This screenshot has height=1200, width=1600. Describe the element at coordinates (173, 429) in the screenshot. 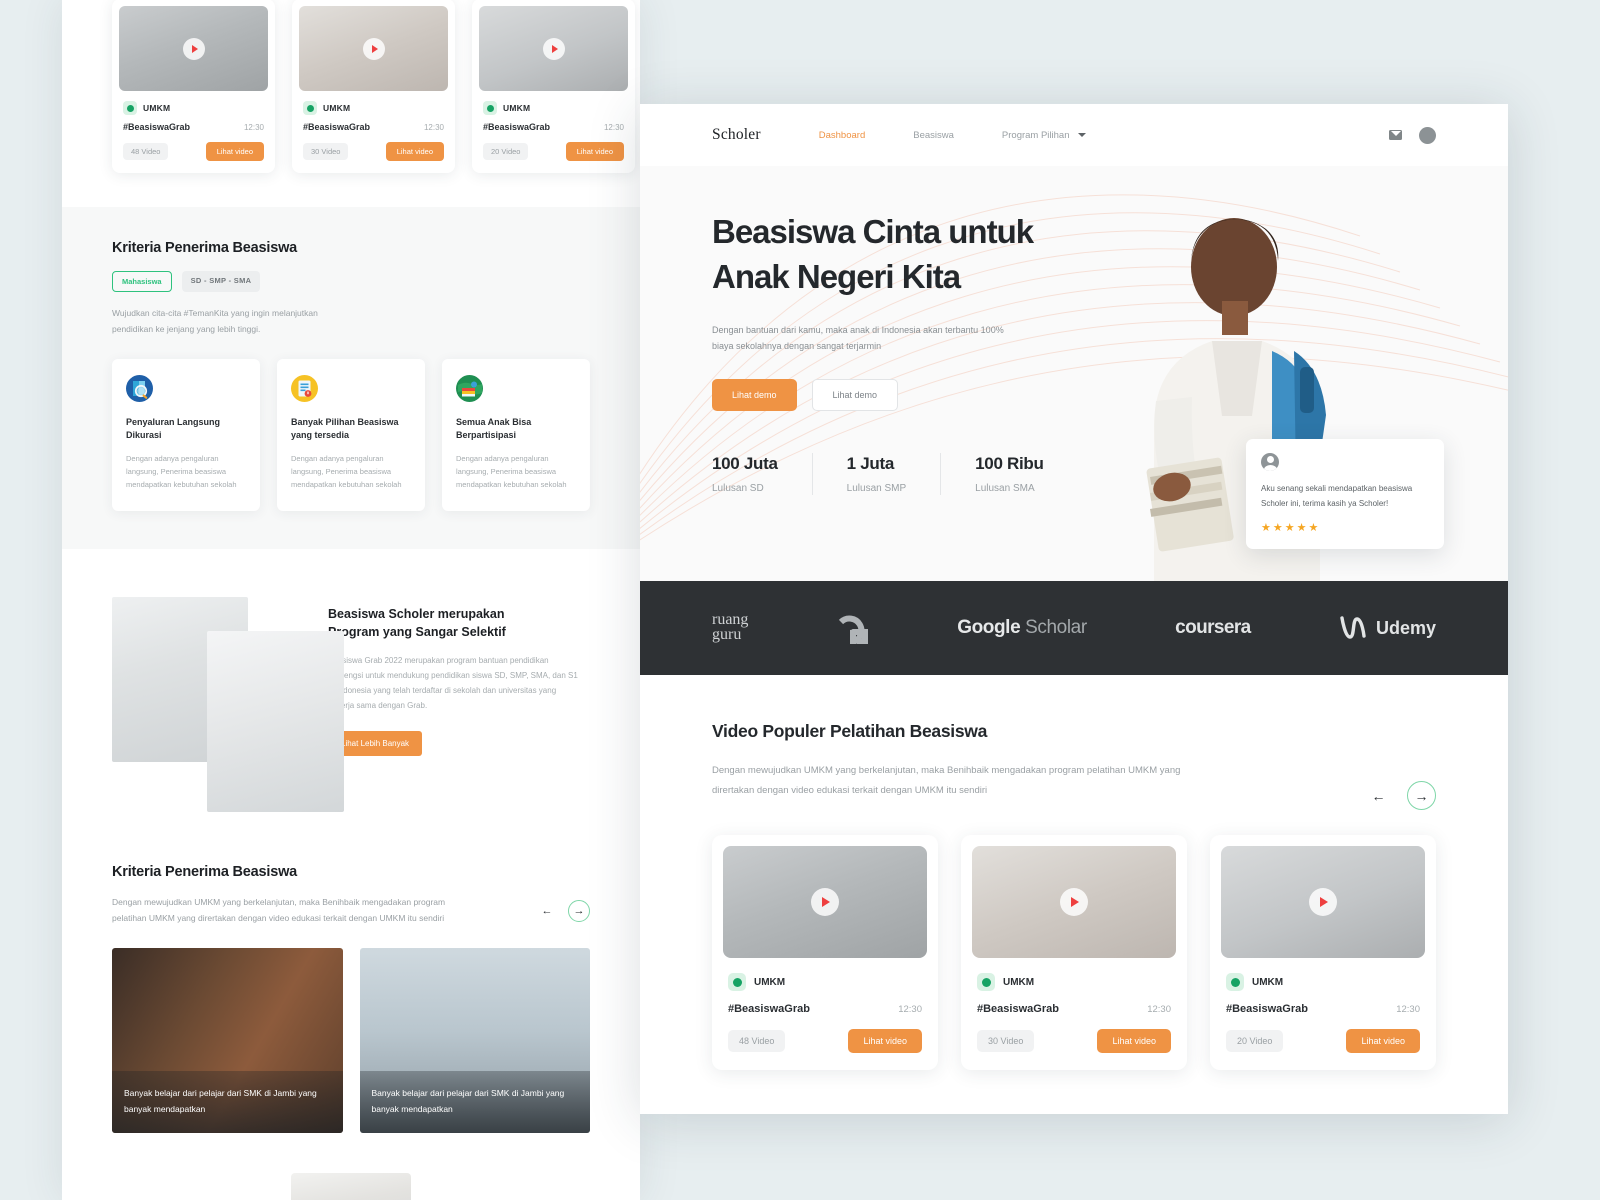

I see `criteria-card-title: Penyaluran Langsung Dikurasi` at that location.